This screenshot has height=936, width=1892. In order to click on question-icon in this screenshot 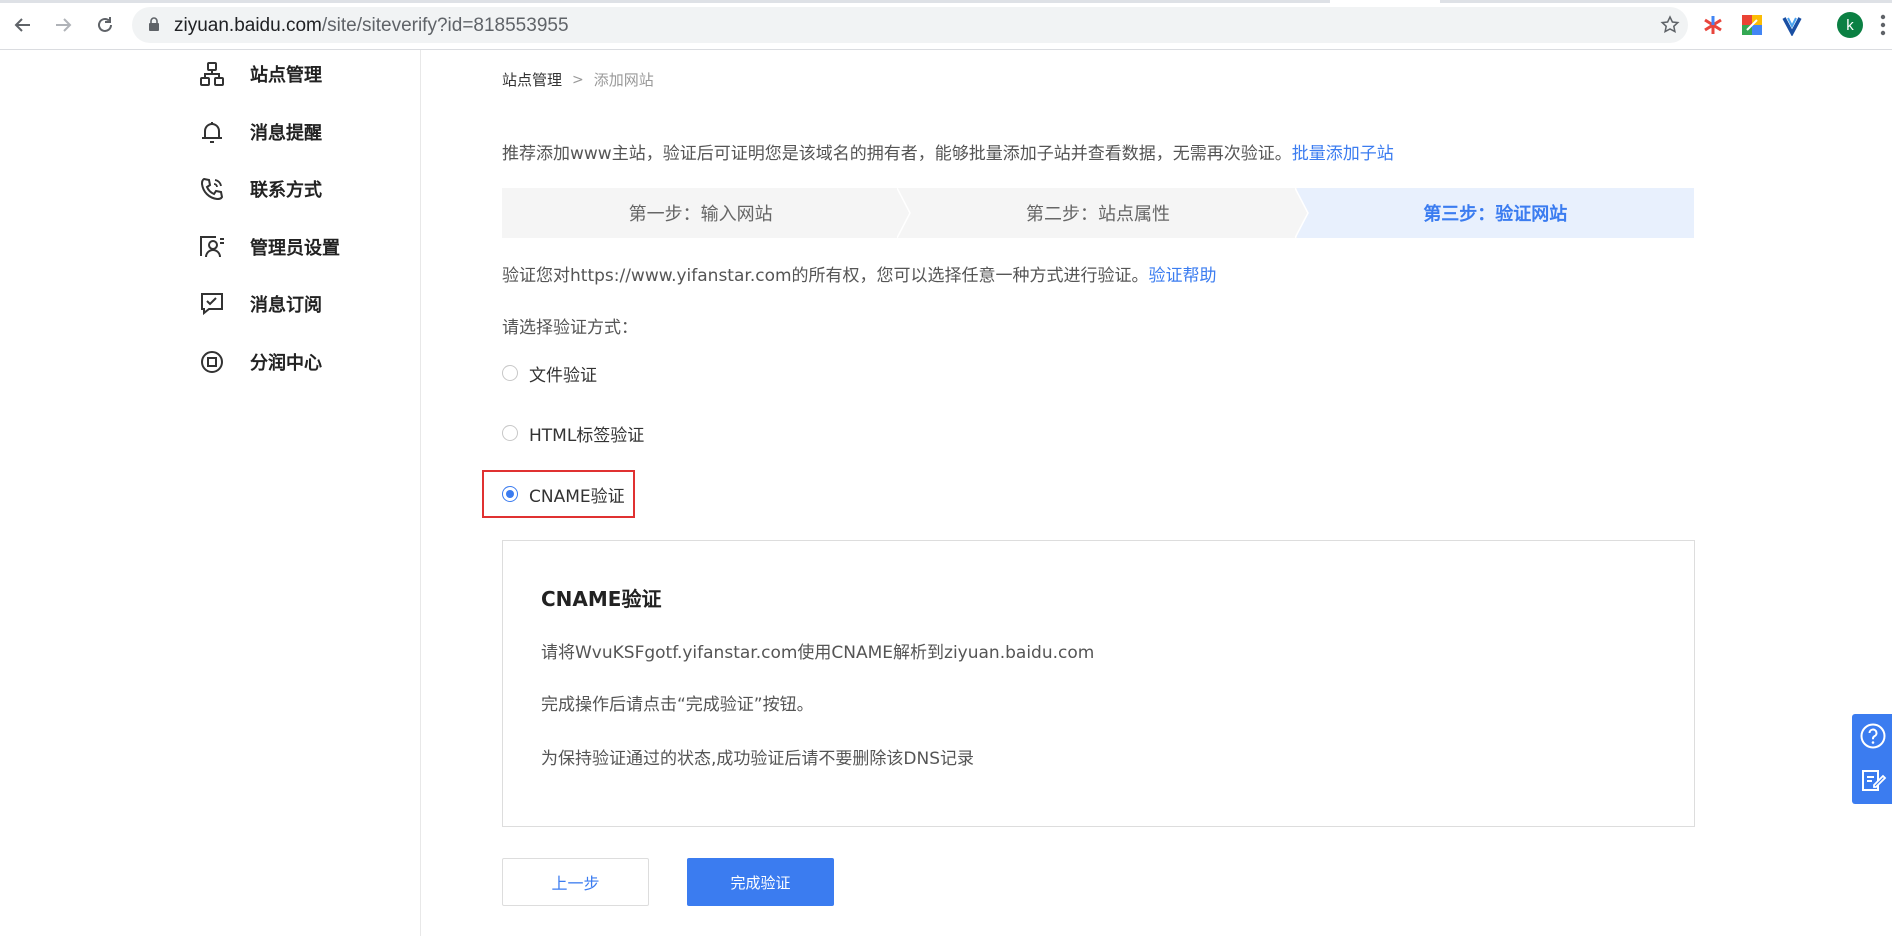, I will do `click(1873, 736)`.